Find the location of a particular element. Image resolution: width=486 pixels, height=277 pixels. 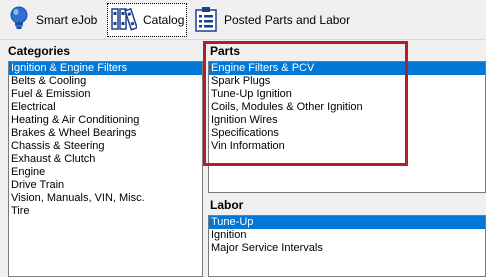

parts-list-item: Specifications is located at coordinates (347, 133).